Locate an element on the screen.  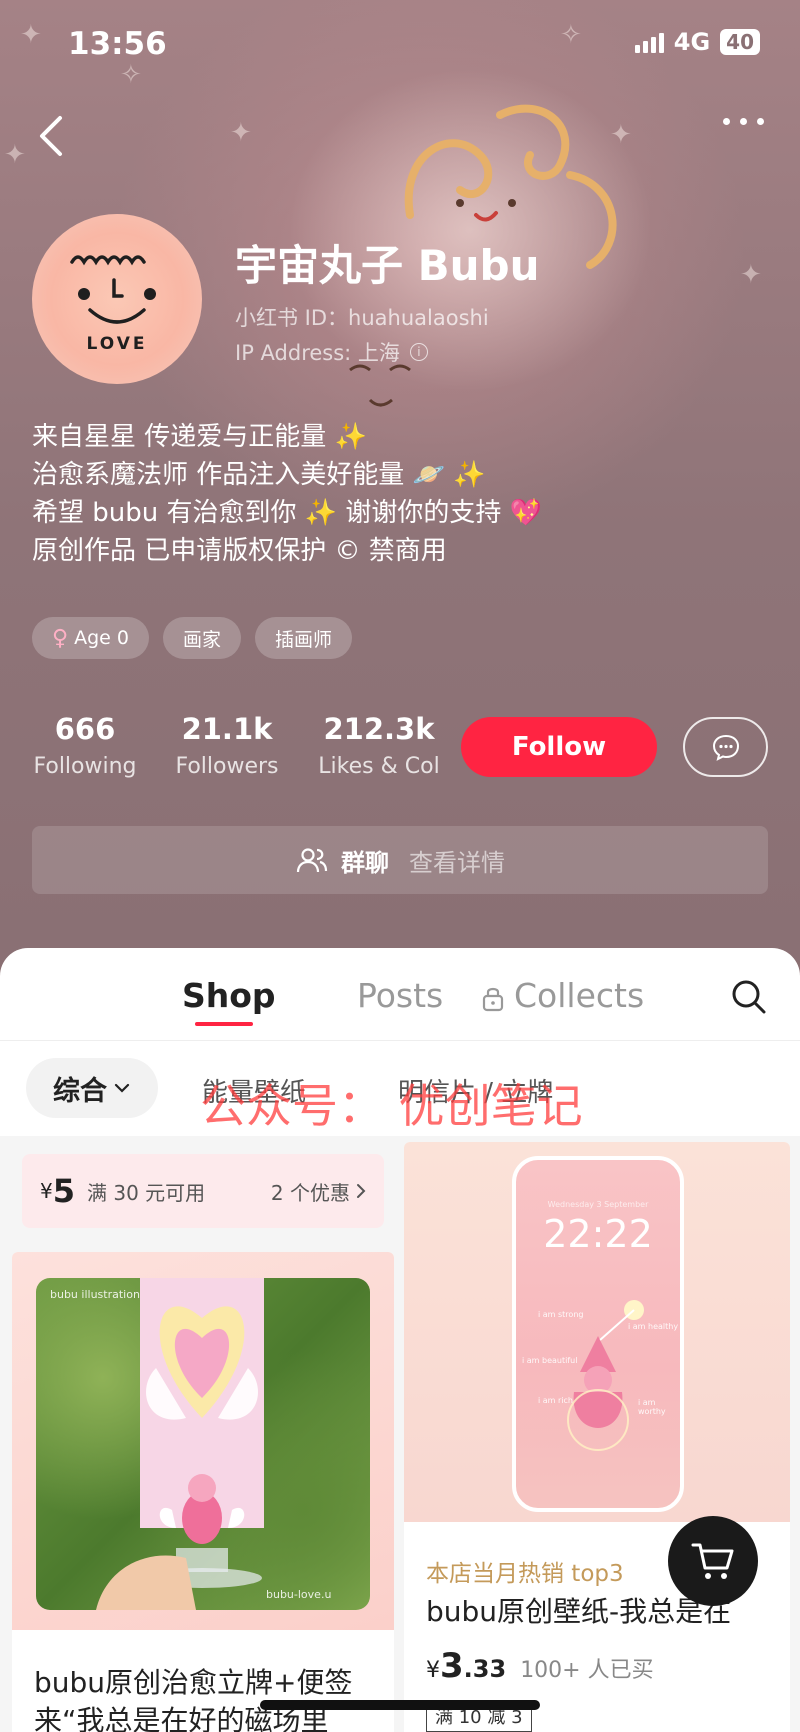
signal-icon is located at coordinates (649, 42).